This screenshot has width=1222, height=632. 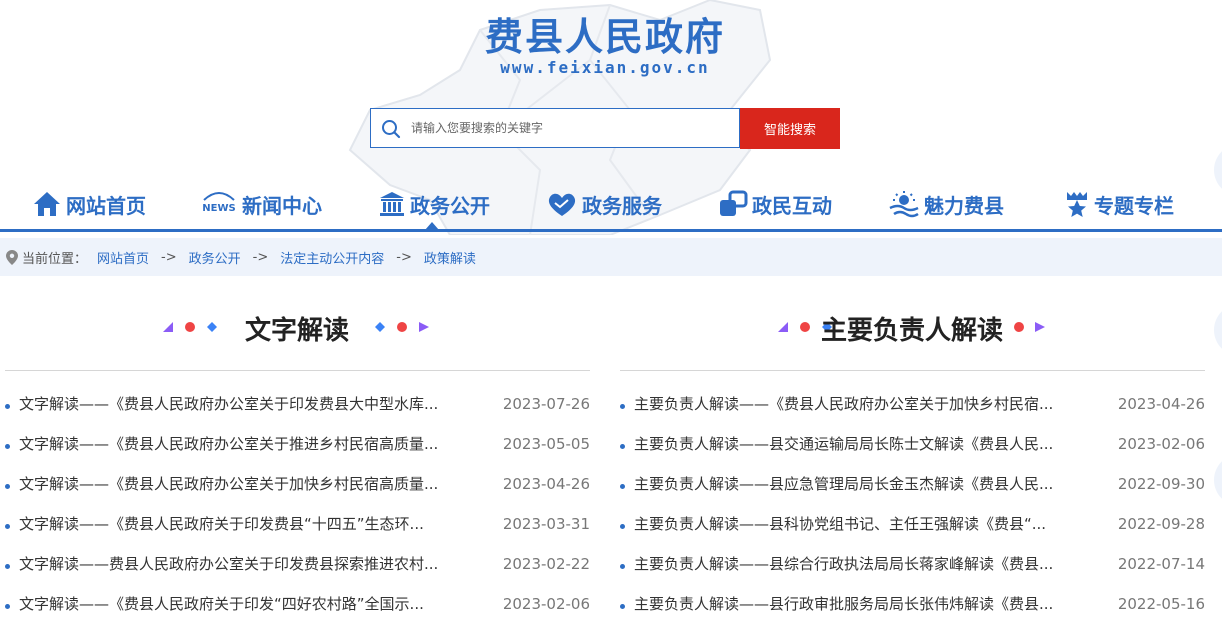 I want to click on nav-item-government-affairs: 政务公开, so click(x=434, y=204).